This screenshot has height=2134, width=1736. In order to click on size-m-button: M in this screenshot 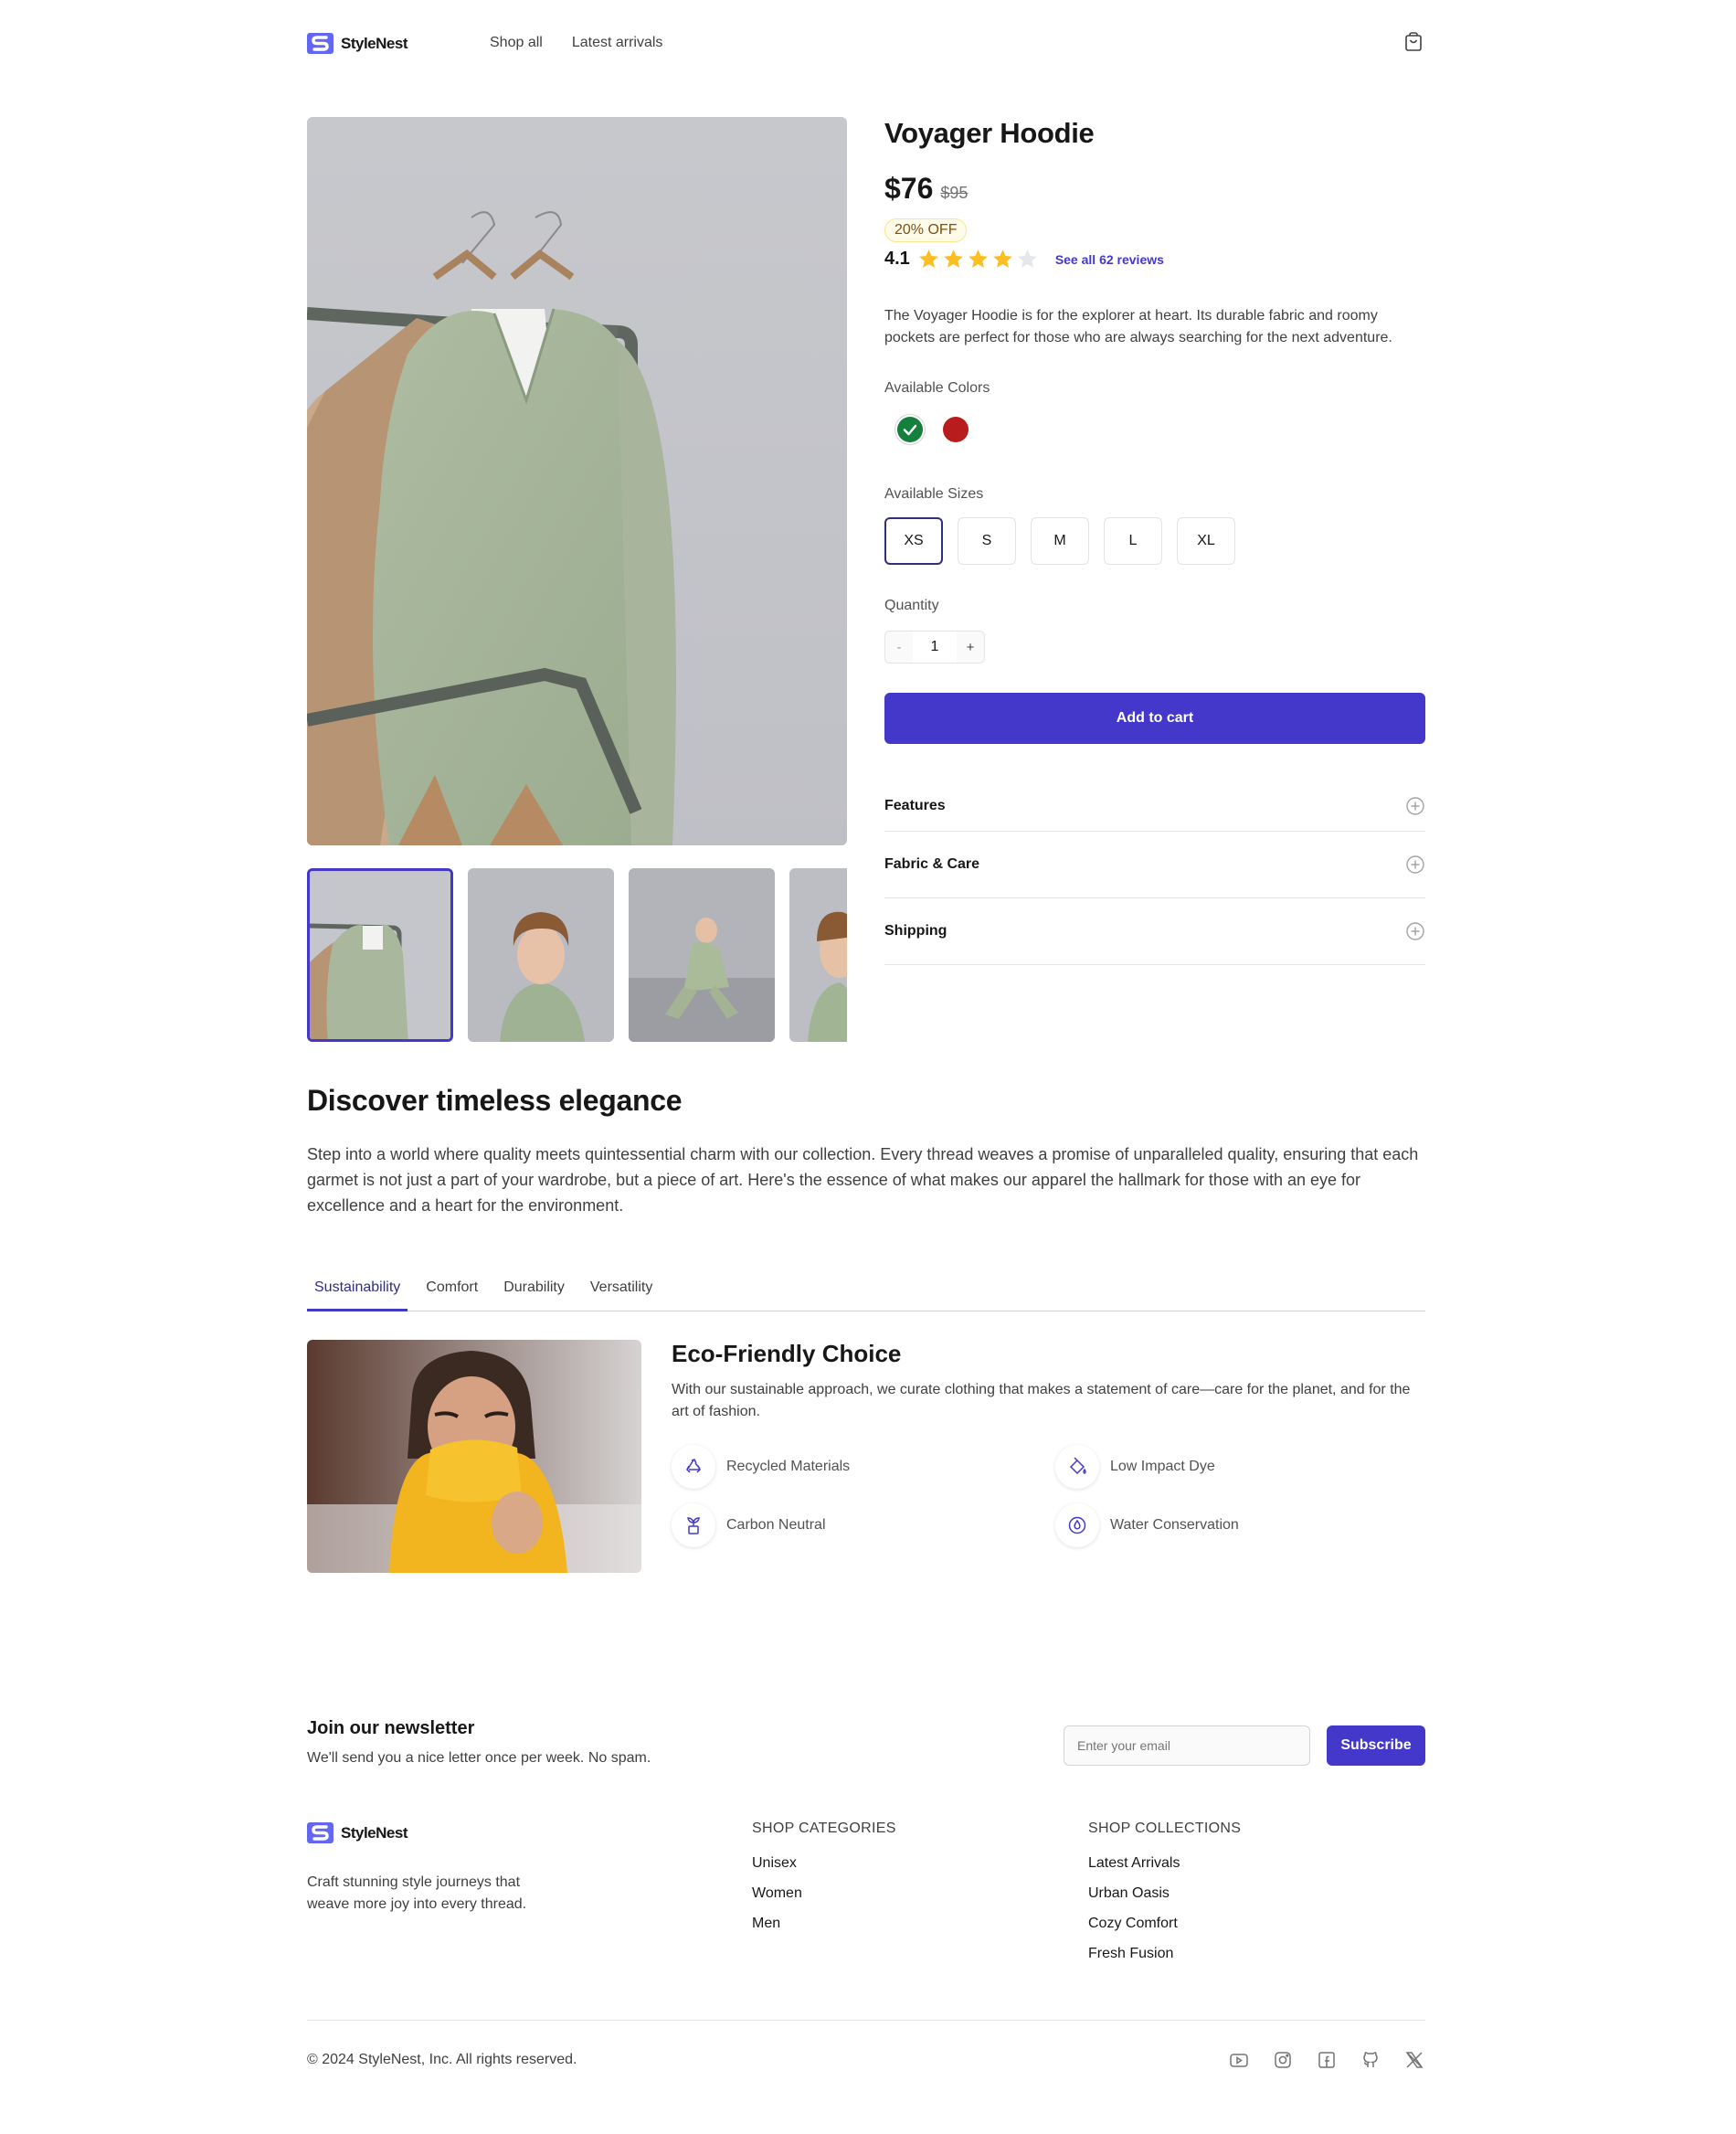, I will do `click(1060, 541)`.